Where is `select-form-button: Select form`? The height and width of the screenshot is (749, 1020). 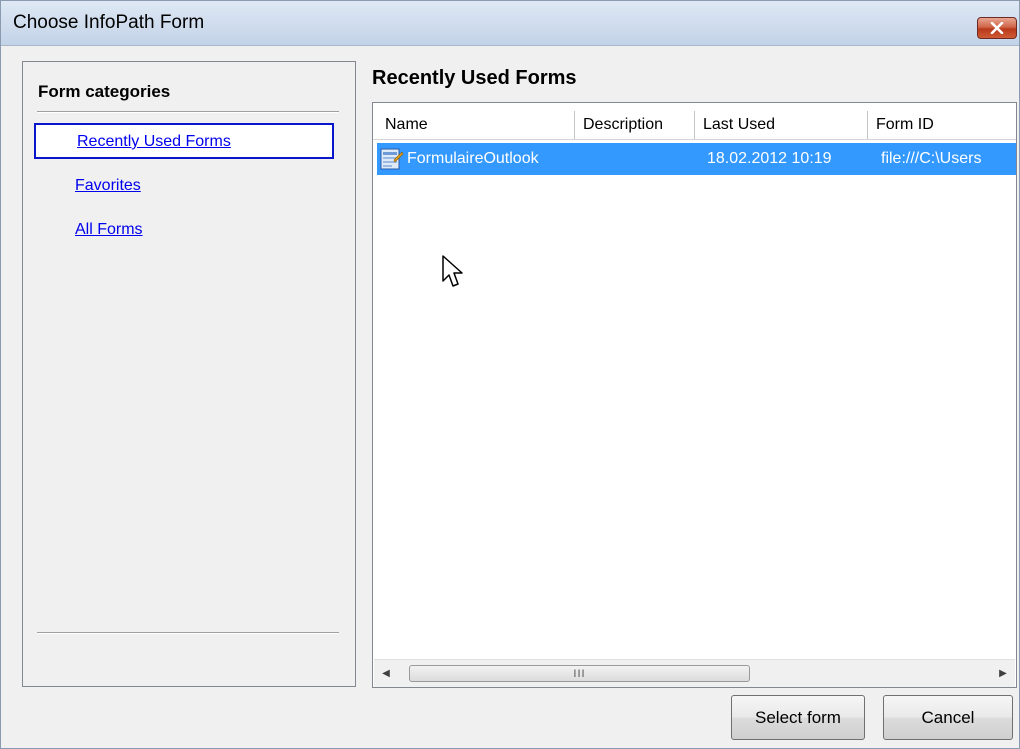 select-form-button: Select form is located at coordinates (798, 717).